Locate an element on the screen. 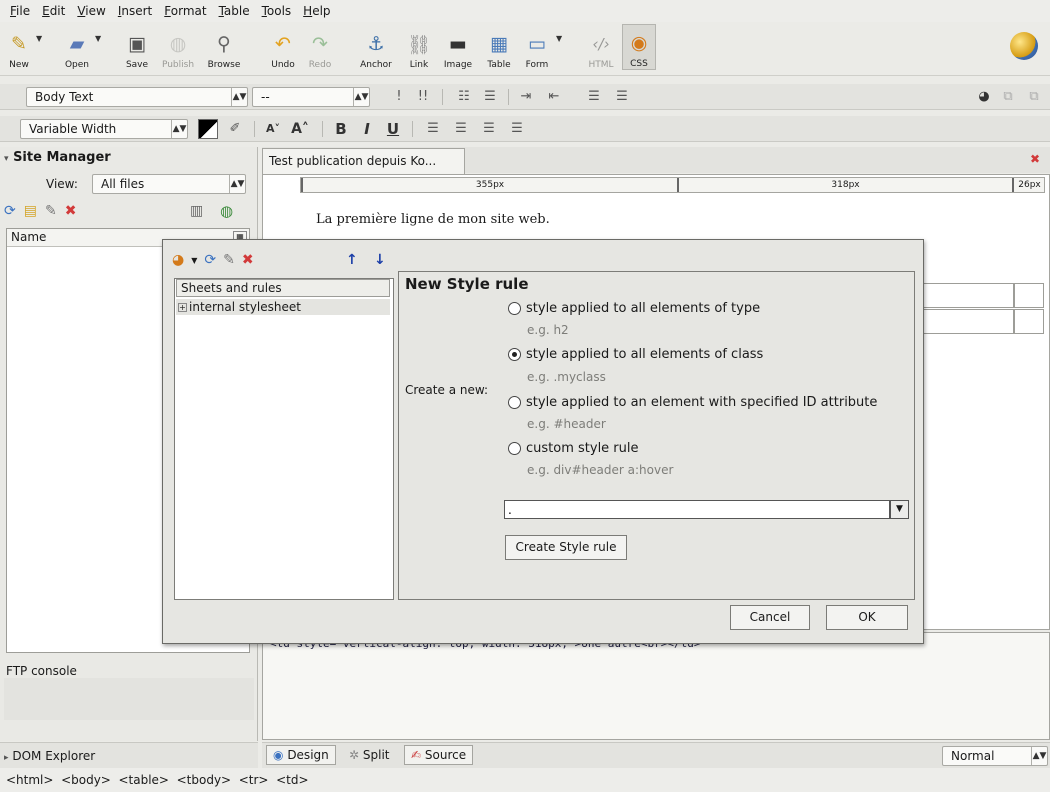 This screenshot has height=792, width=1050. menu-tools: Tools is located at coordinates (277, 11).